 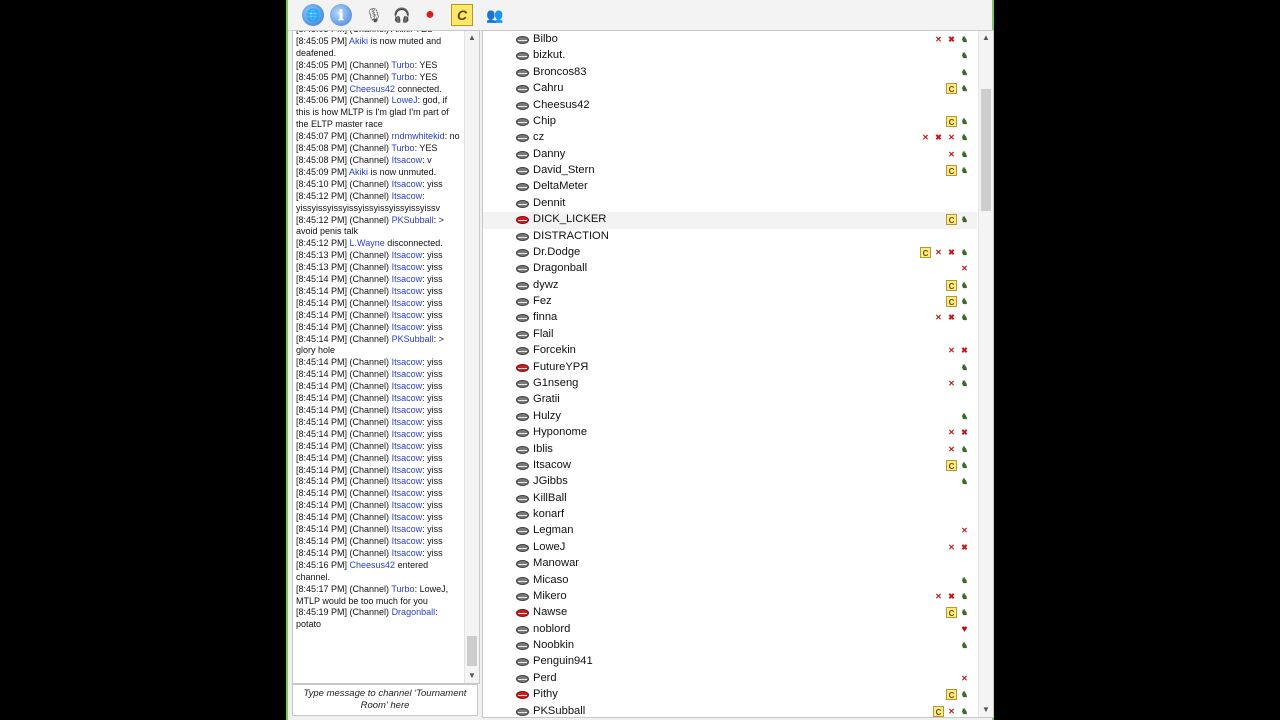 What do you see at coordinates (730, 679) in the screenshot?
I see `user-list-item: Perd ✕` at bounding box center [730, 679].